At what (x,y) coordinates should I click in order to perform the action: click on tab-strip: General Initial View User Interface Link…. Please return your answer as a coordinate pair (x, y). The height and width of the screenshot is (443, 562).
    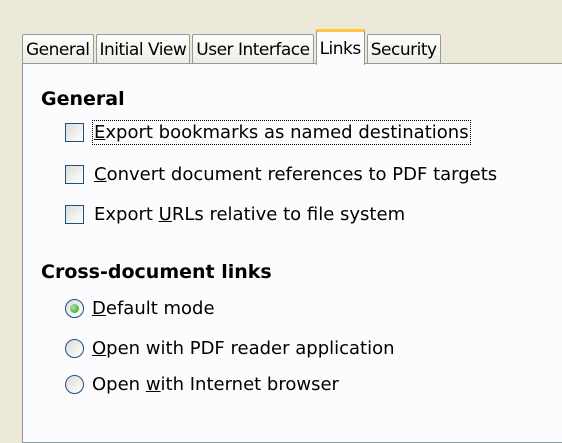
    Looking at the image, I should click on (232, 46).